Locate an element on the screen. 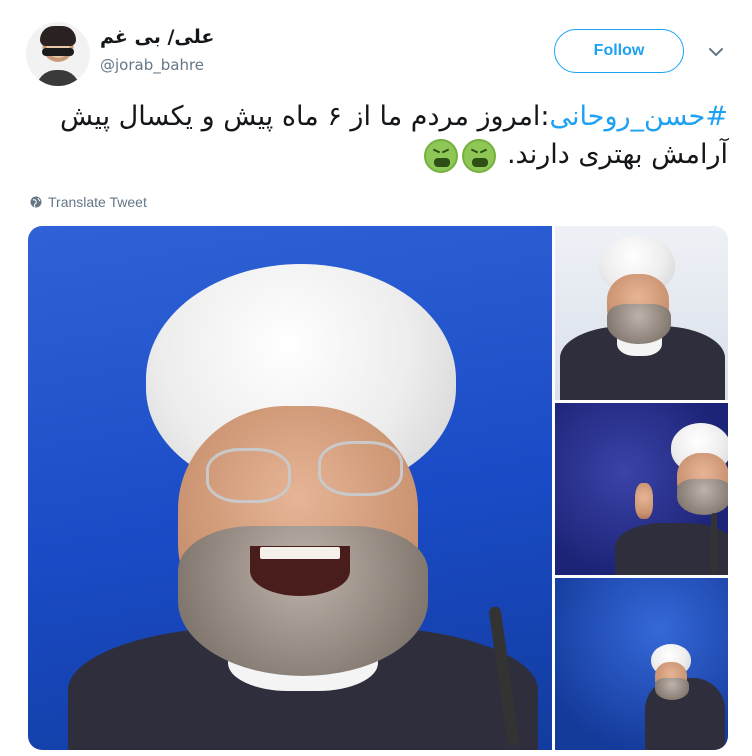 The width and height of the screenshot is (752, 756). translate-label: Translate Tweet is located at coordinates (97, 202).